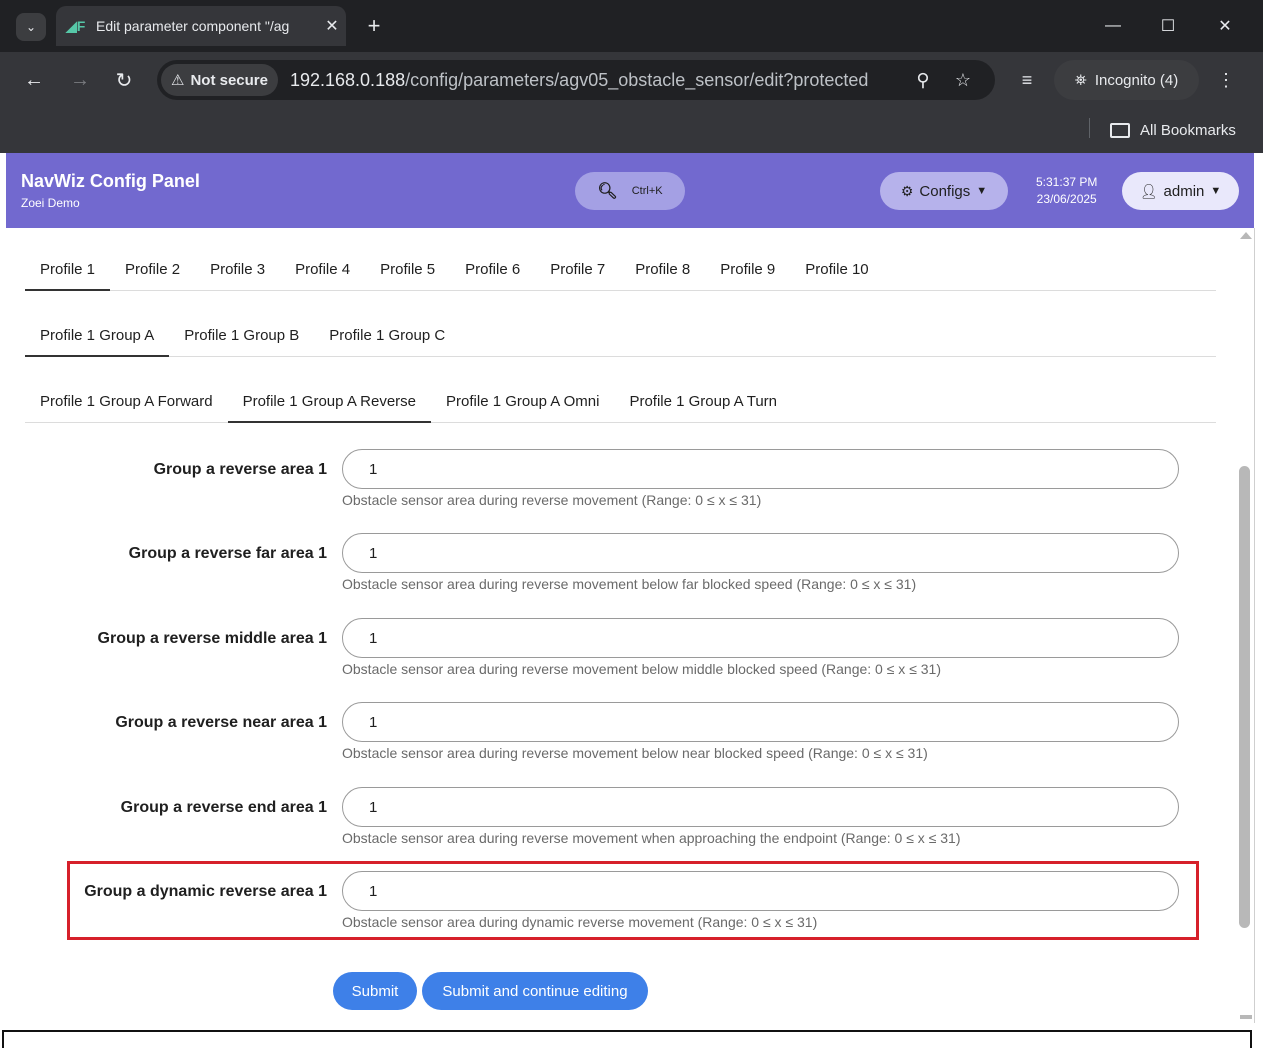 This screenshot has width=1263, height=1048. What do you see at coordinates (1113, 26) in the screenshot?
I see `minimize-icon: —` at bounding box center [1113, 26].